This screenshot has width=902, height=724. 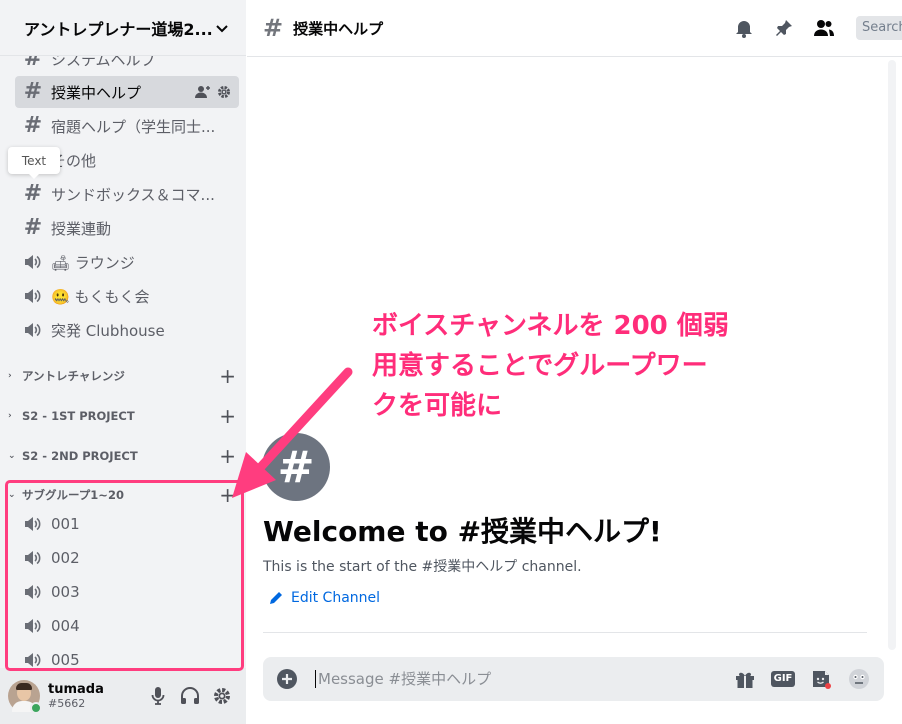 I want to click on message-composer: GIF, so click(x=573, y=679).